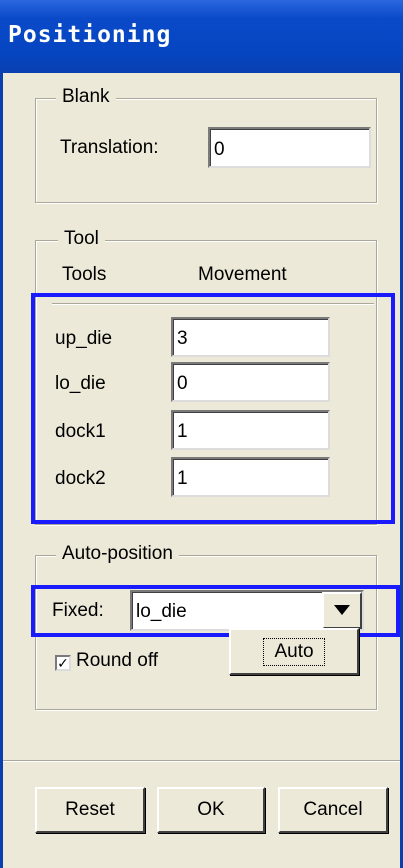  I want to click on checkmark-icon: ✓, so click(63, 663).